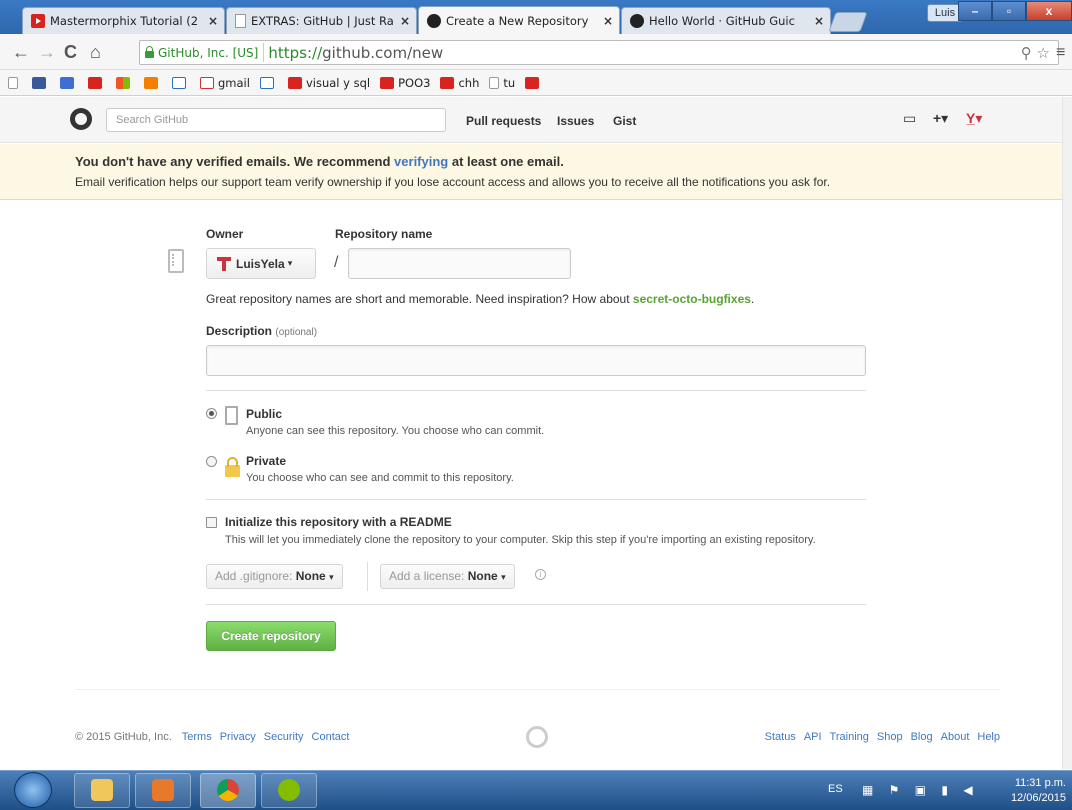 This screenshot has width=1072, height=810. I want to click on nav-gist: Gist, so click(624, 121).